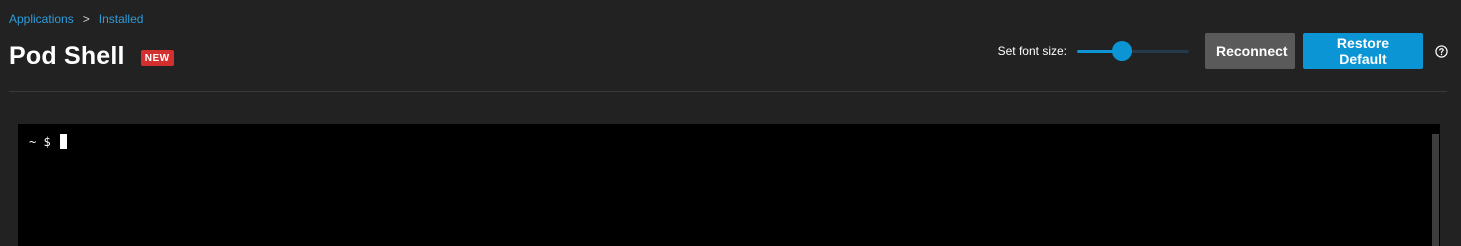 The image size is (1461, 246). I want to click on page-title: Pod Shell, so click(67, 56).